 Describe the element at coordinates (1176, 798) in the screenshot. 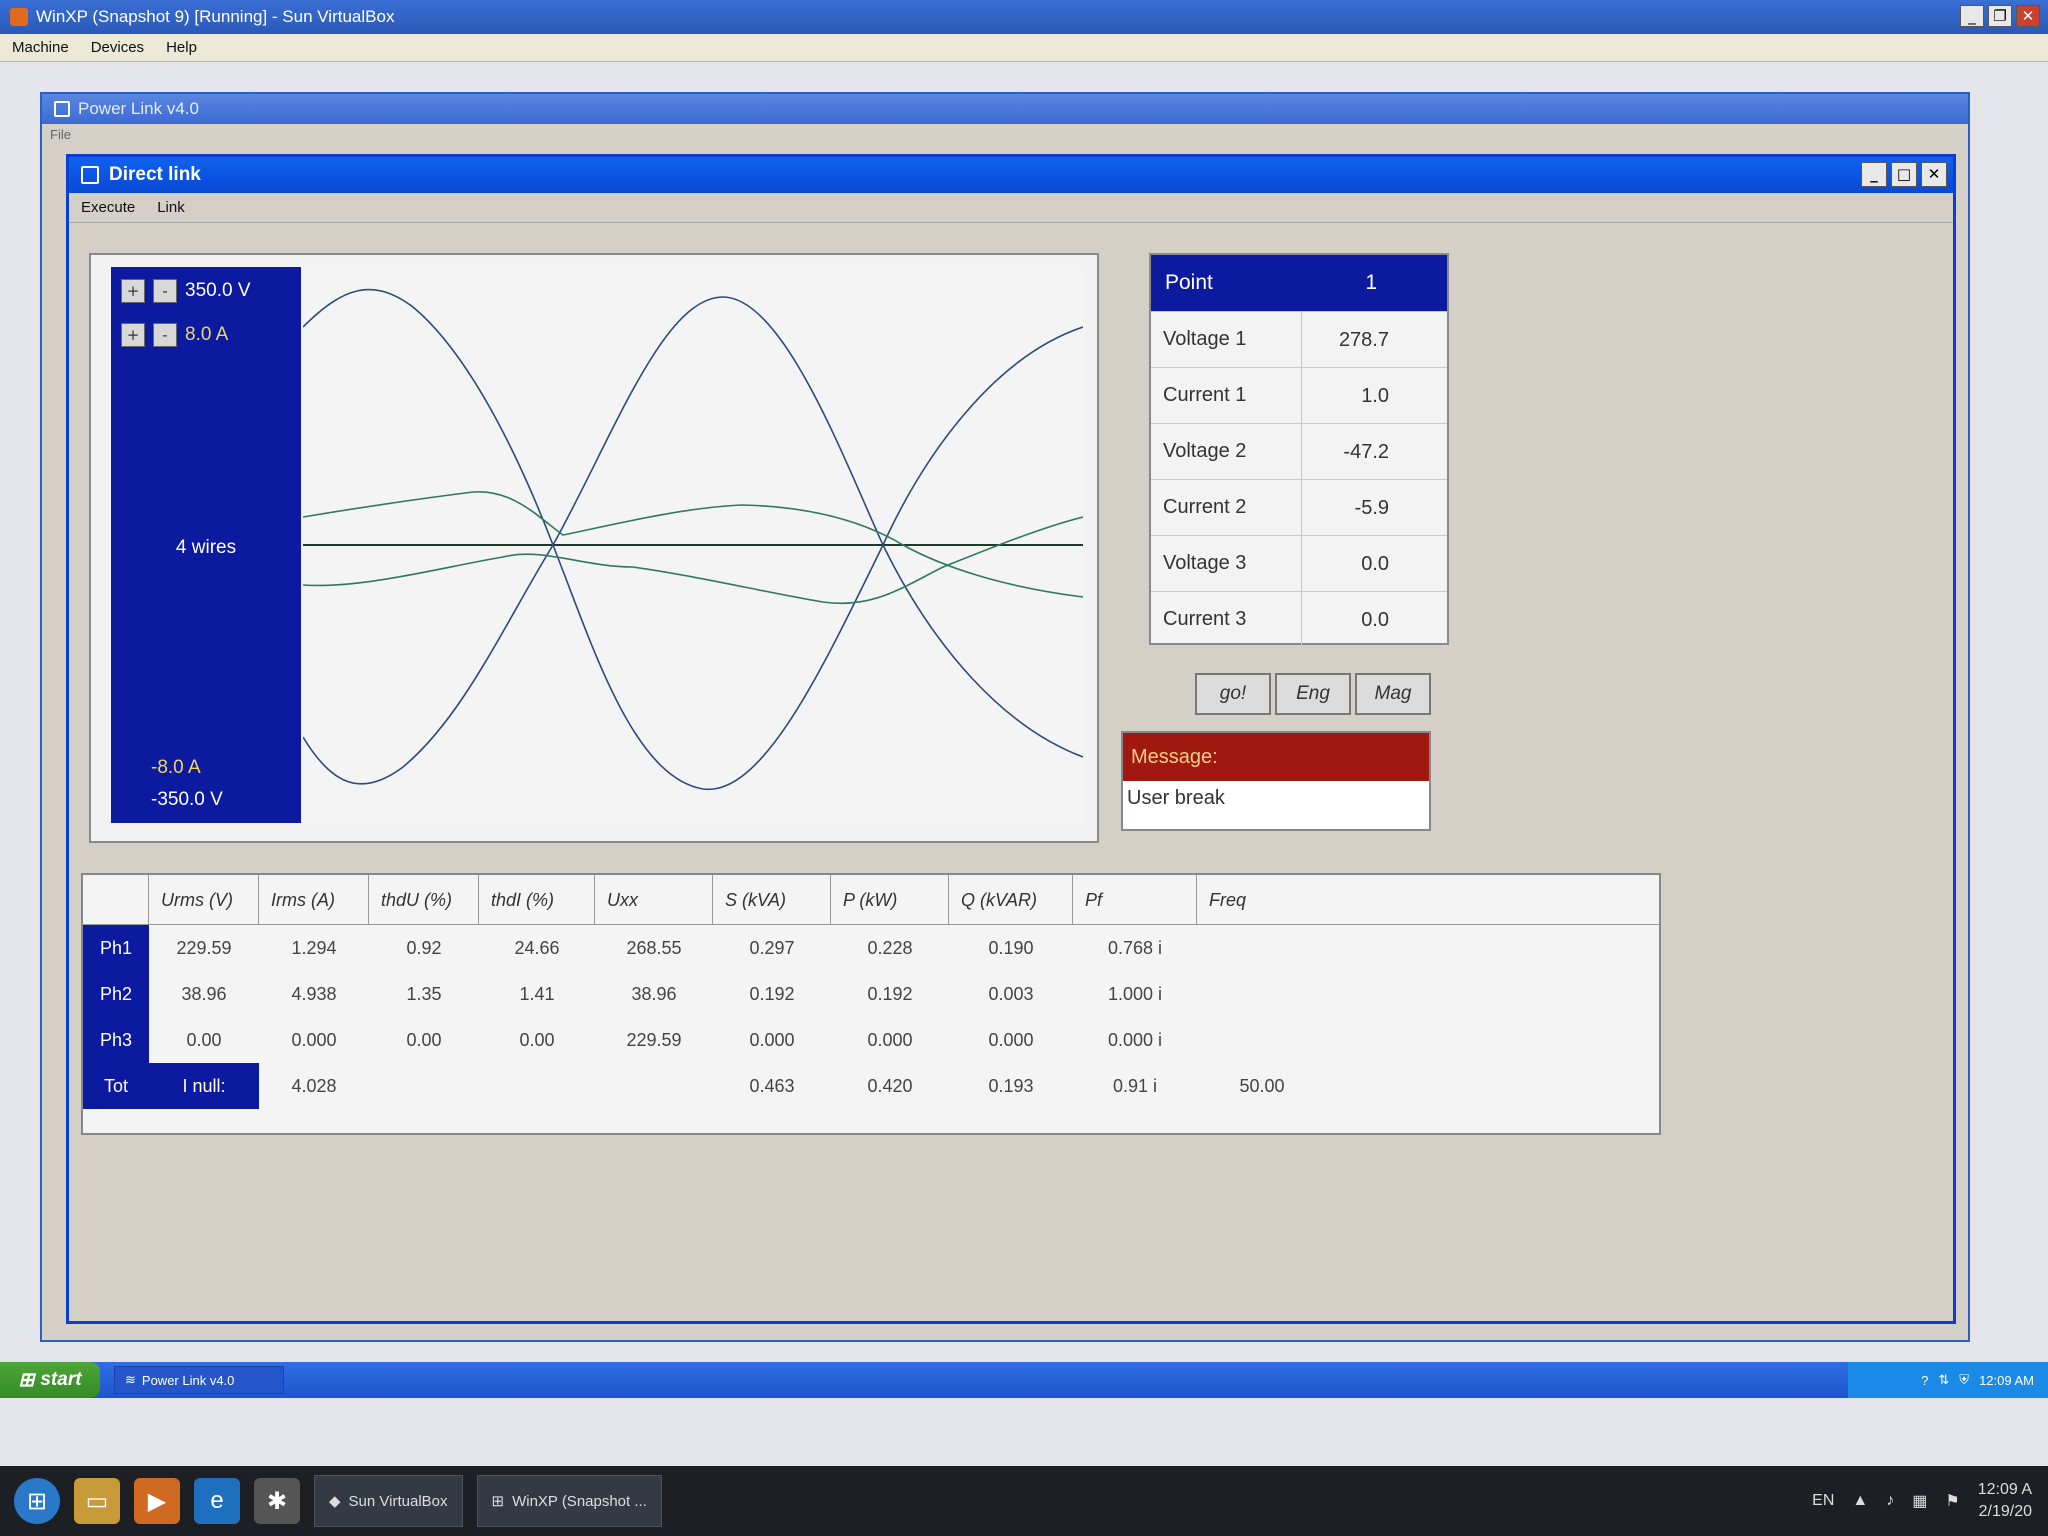

I see `message-text: User break` at that location.